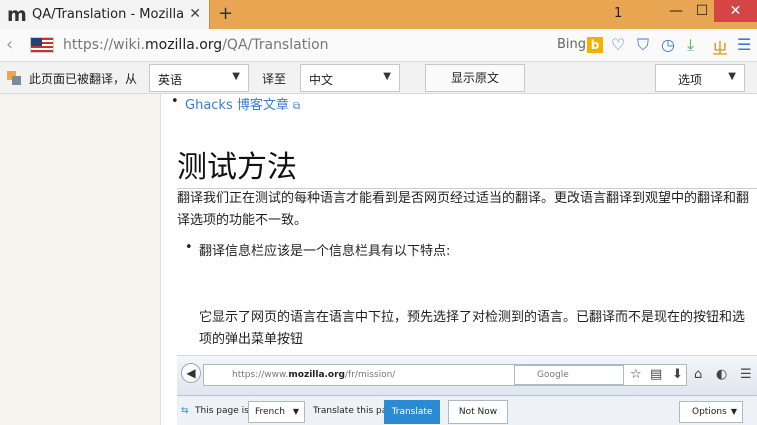 This screenshot has width=757, height=425. I want to click on bing-icon: b, so click(595, 45).